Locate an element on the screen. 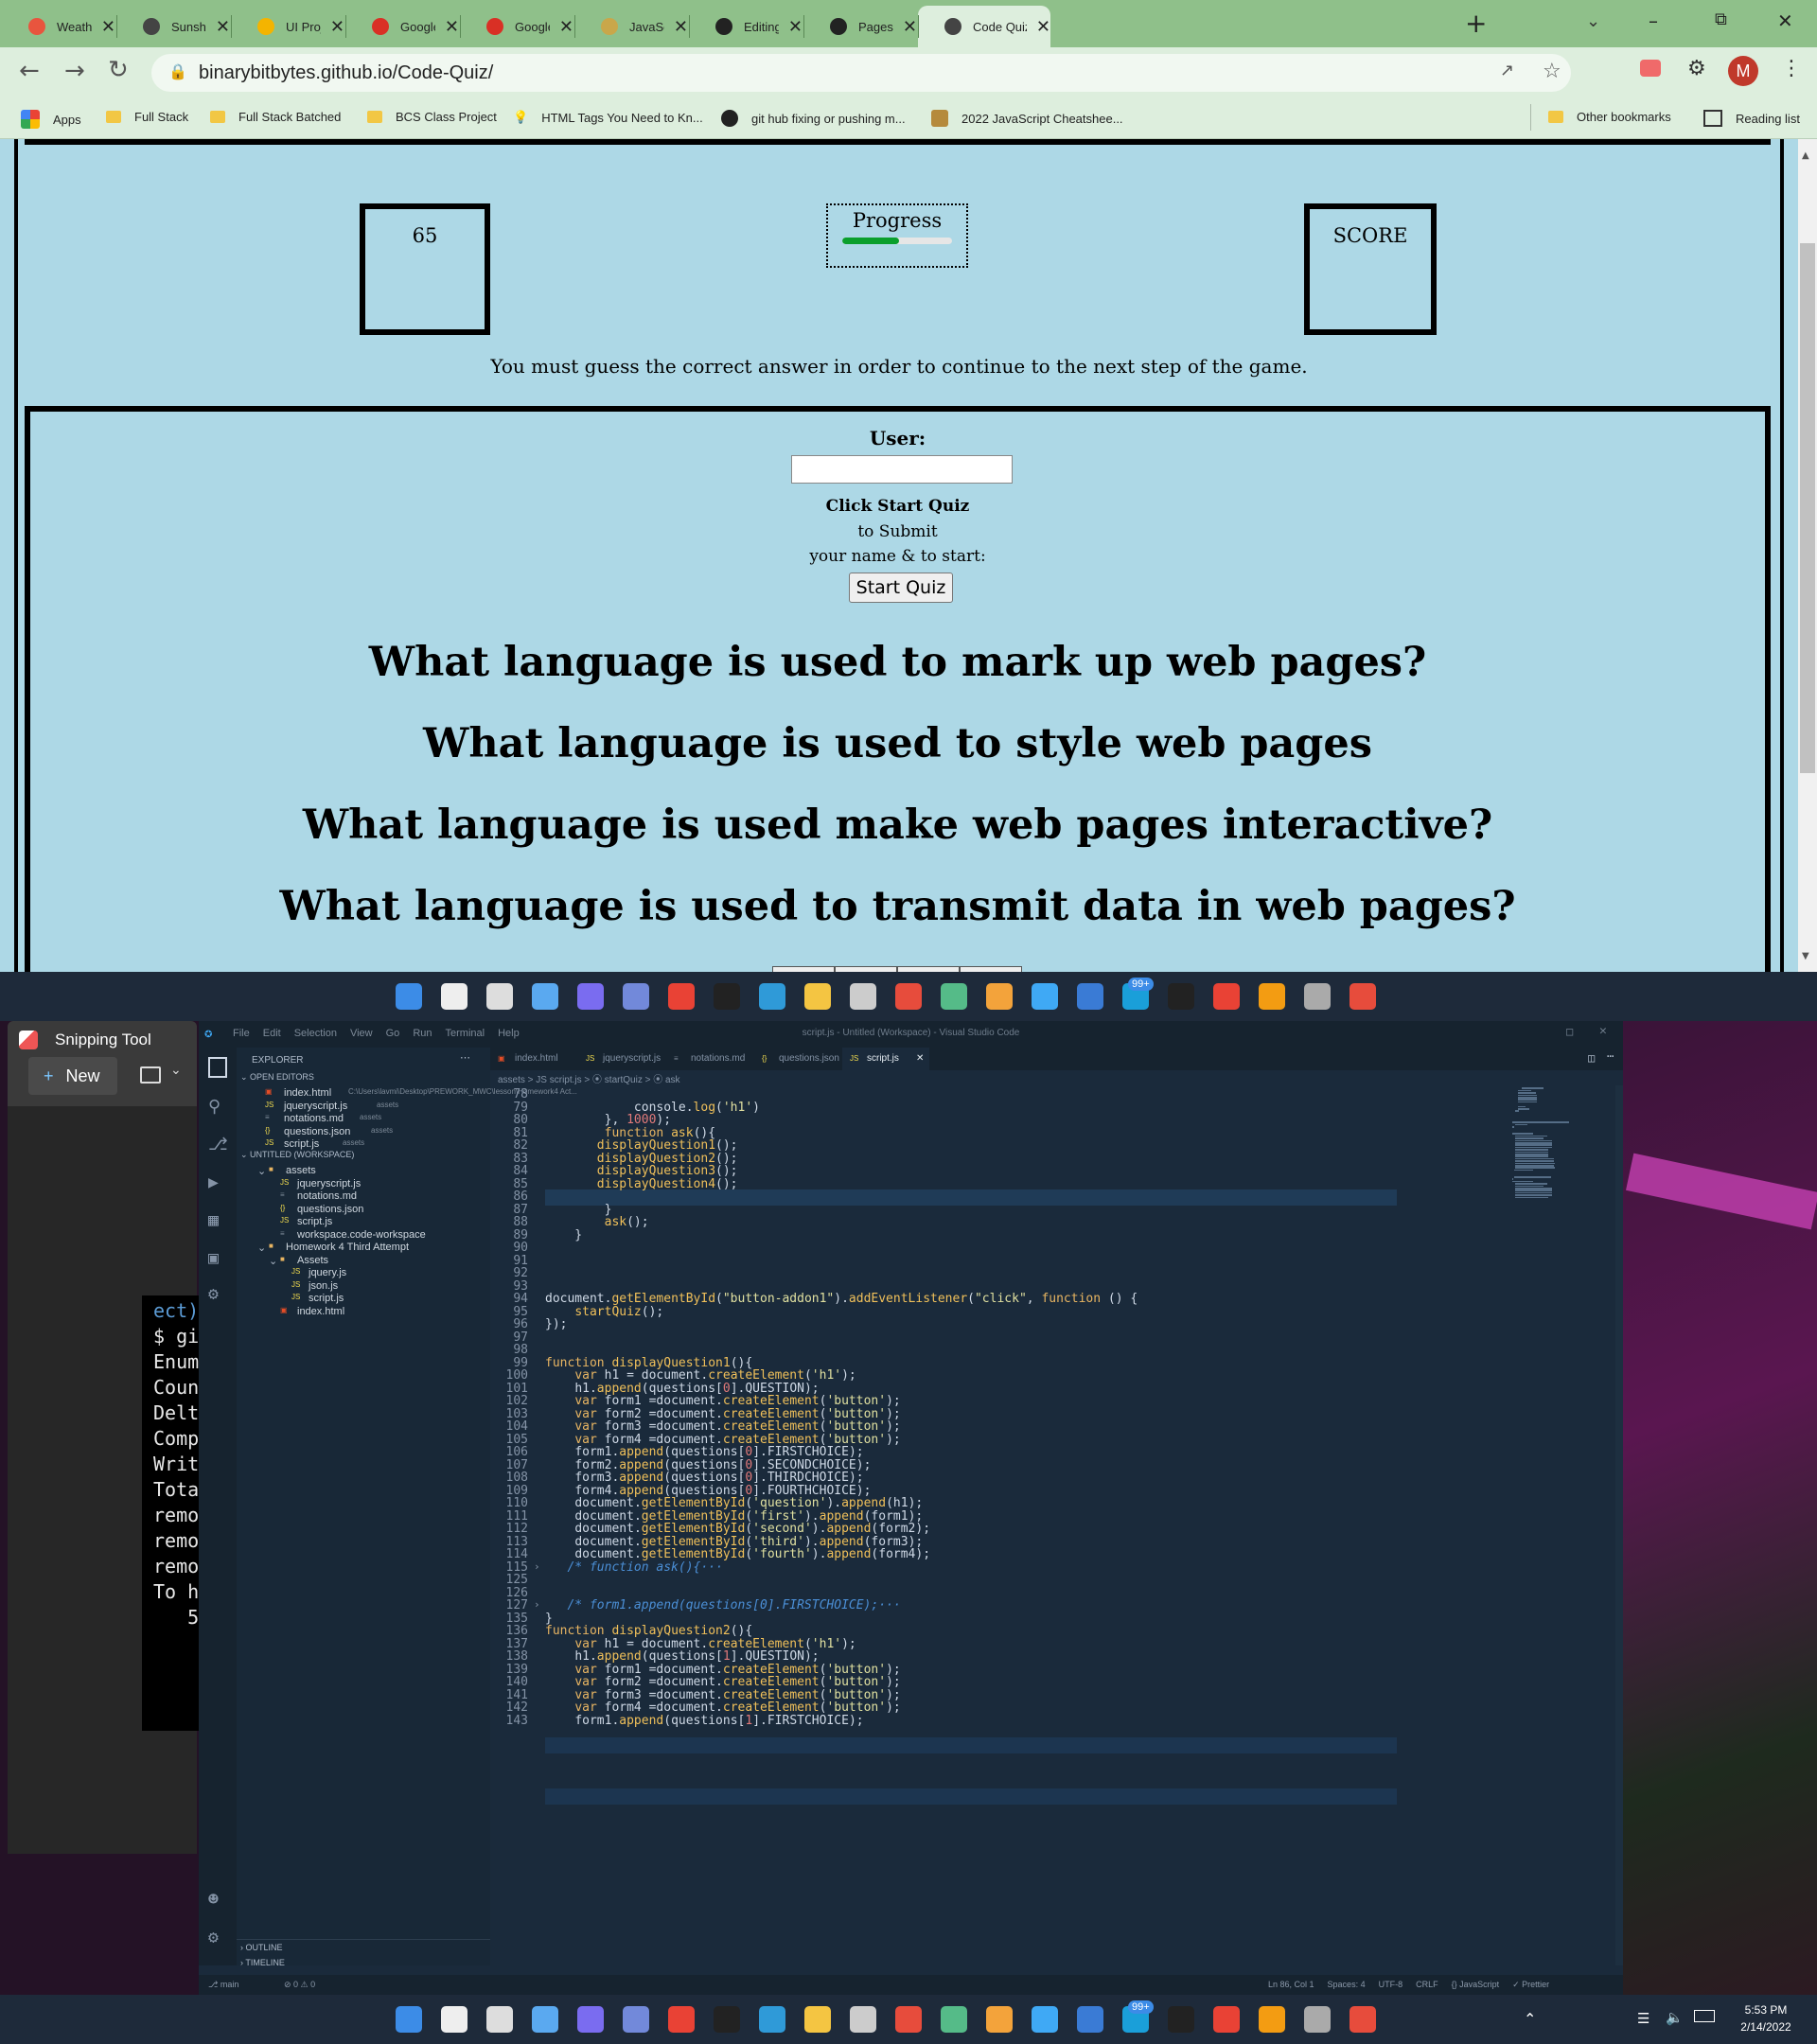  chevron-down-icon: ⌄ is located at coordinates (176, 1070).